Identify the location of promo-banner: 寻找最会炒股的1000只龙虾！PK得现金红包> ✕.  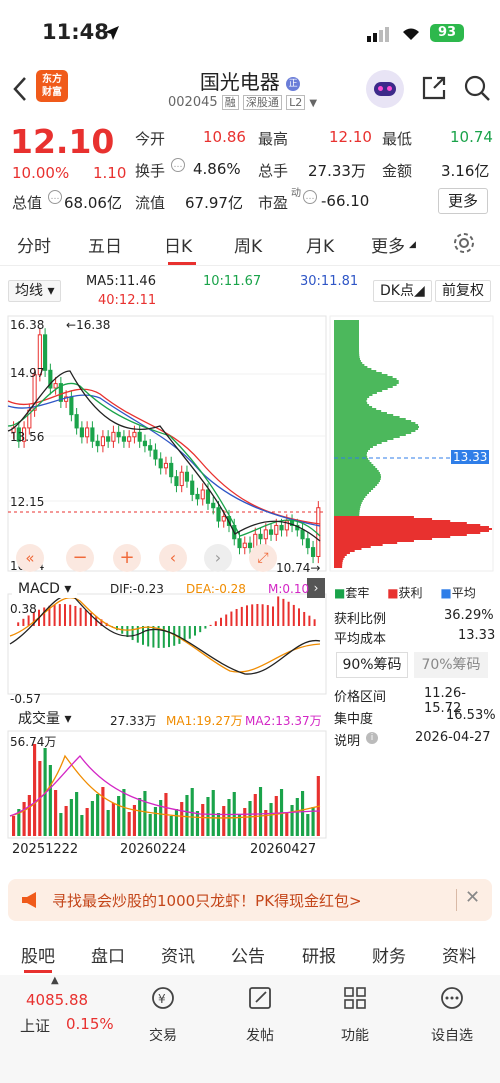
(250, 900).